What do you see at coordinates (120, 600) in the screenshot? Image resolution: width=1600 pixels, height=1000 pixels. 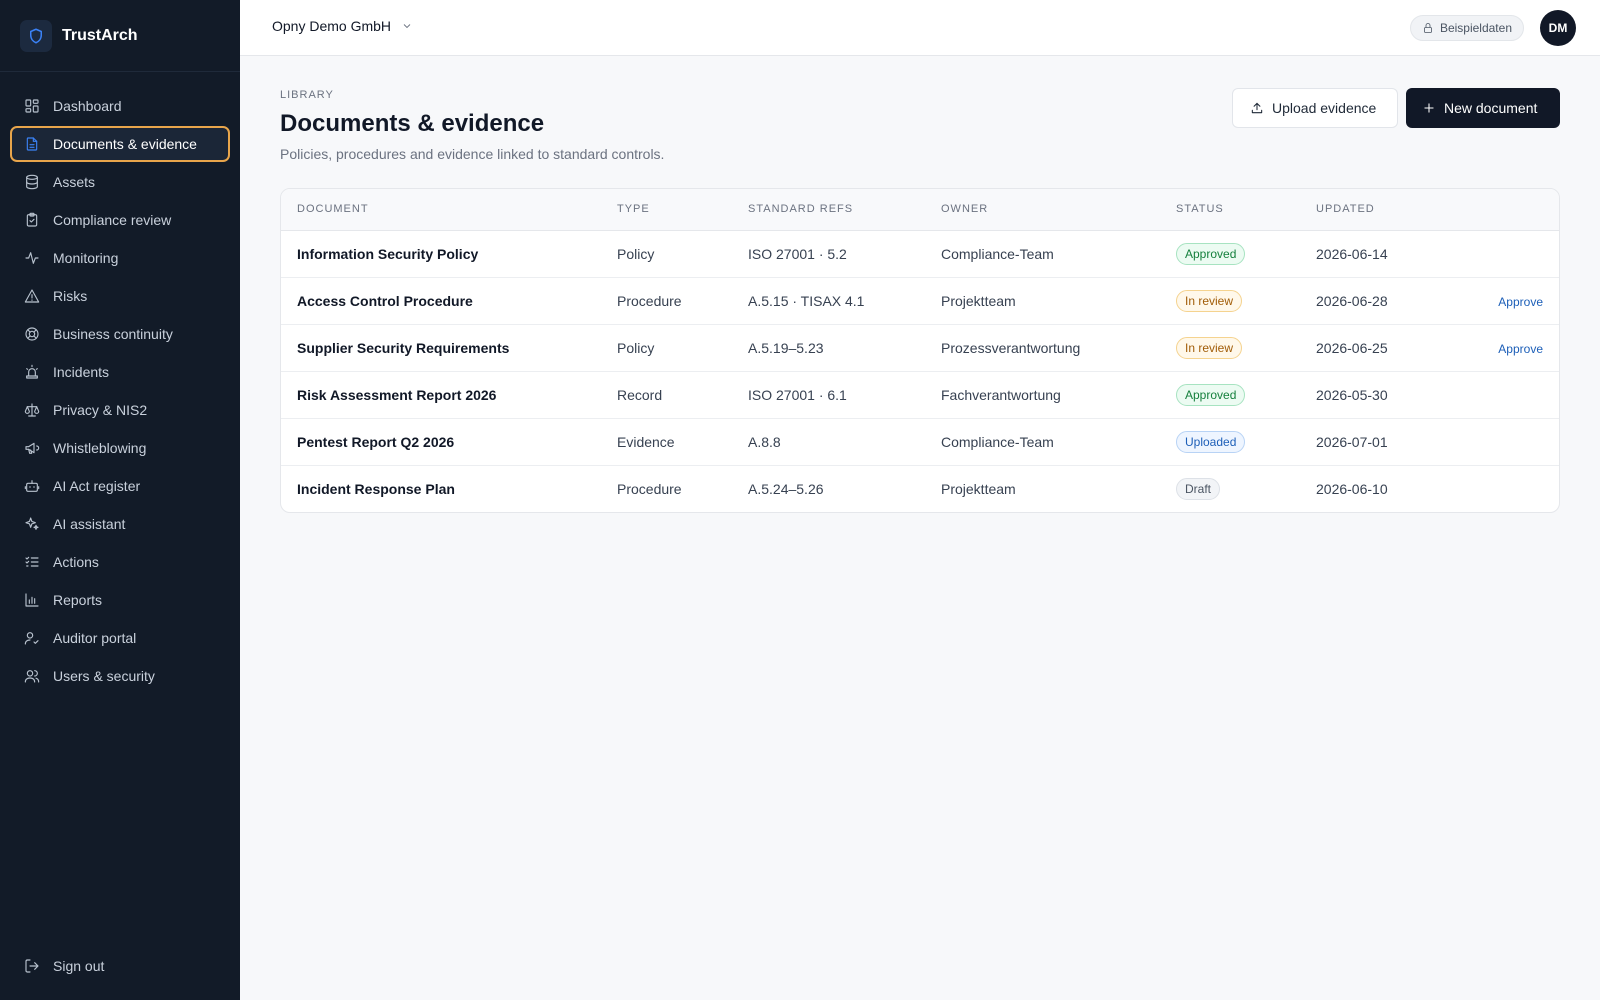 I see `sidebar-item-reports: Reports` at bounding box center [120, 600].